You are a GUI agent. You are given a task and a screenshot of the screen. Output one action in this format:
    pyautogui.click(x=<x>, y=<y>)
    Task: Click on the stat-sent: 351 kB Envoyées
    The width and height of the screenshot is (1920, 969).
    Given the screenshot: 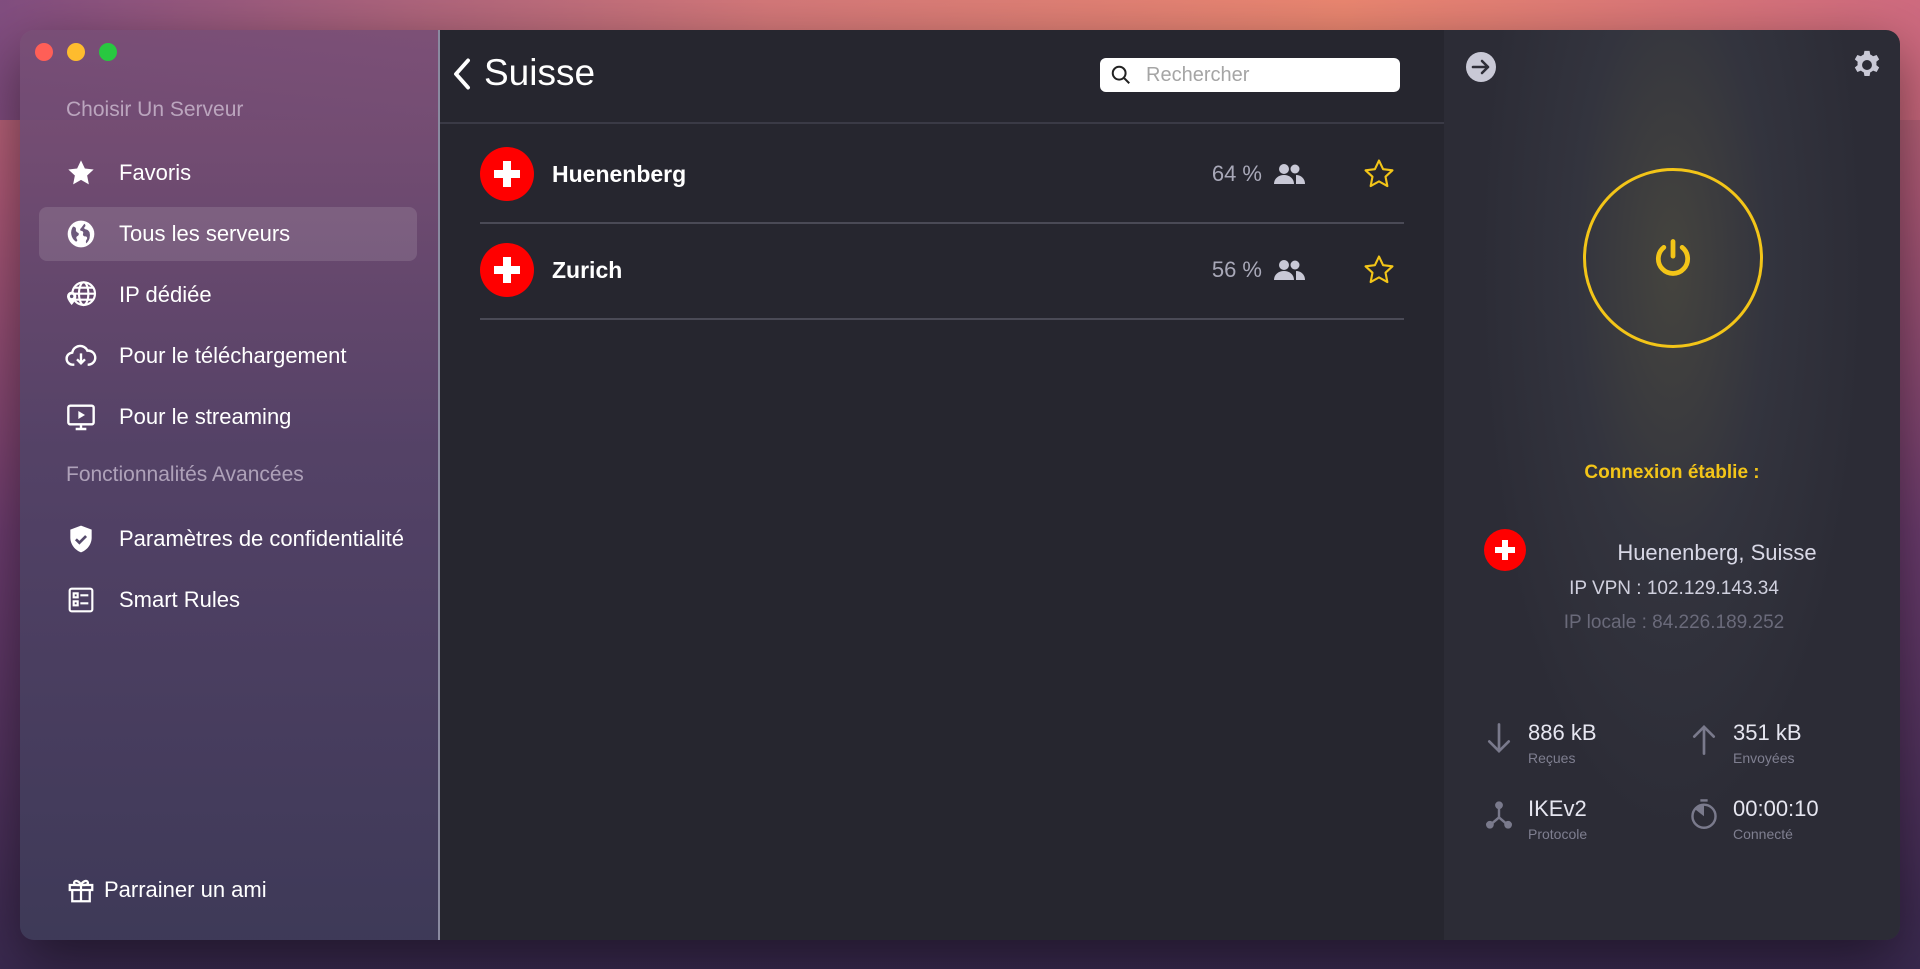 What is the action you would take?
    pyautogui.click(x=1745, y=743)
    